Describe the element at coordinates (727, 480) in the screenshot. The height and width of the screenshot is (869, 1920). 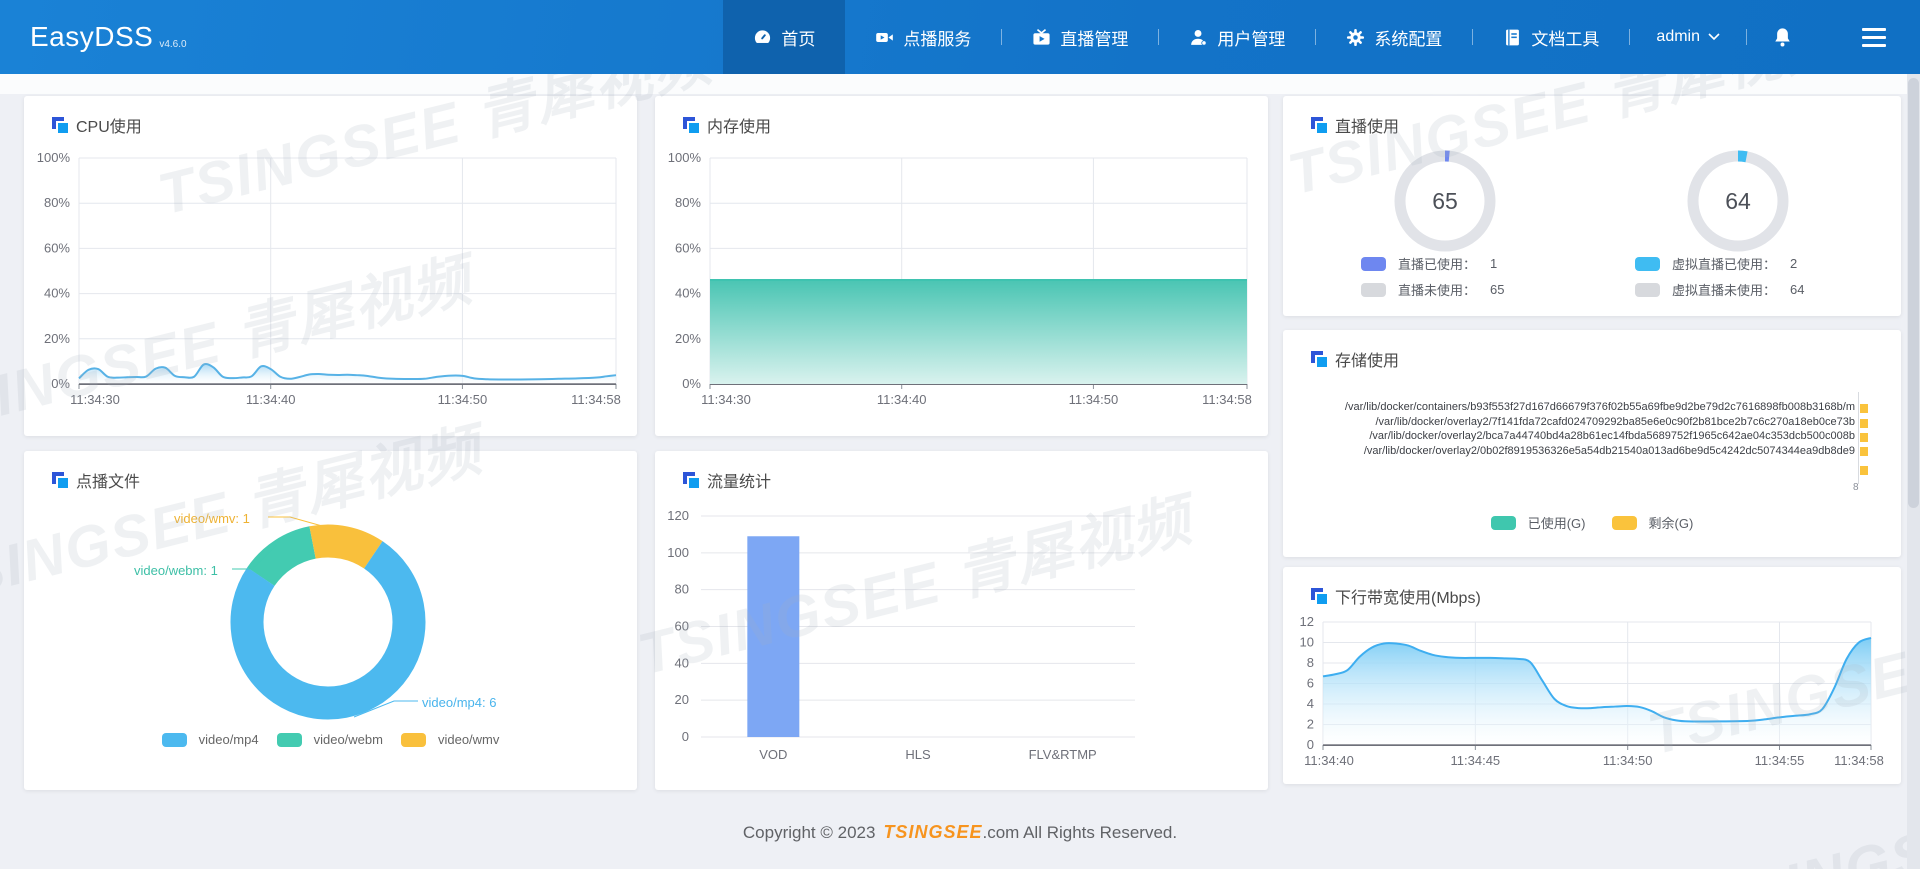
I see `card-title: 流量统计` at that location.